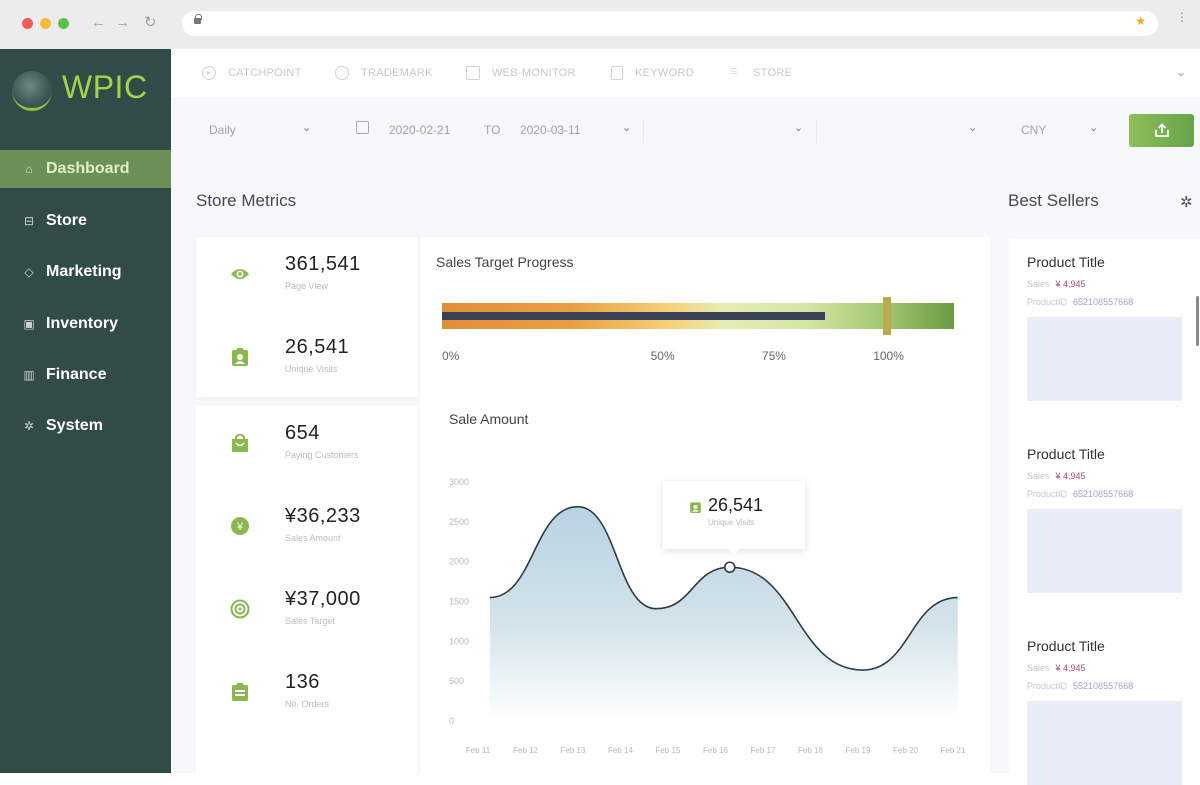 The height and width of the screenshot is (785, 1200). Describe the element at coordinates (715, 750) in the screenshot. I see `x-tick-label: Feb 16` at that location.